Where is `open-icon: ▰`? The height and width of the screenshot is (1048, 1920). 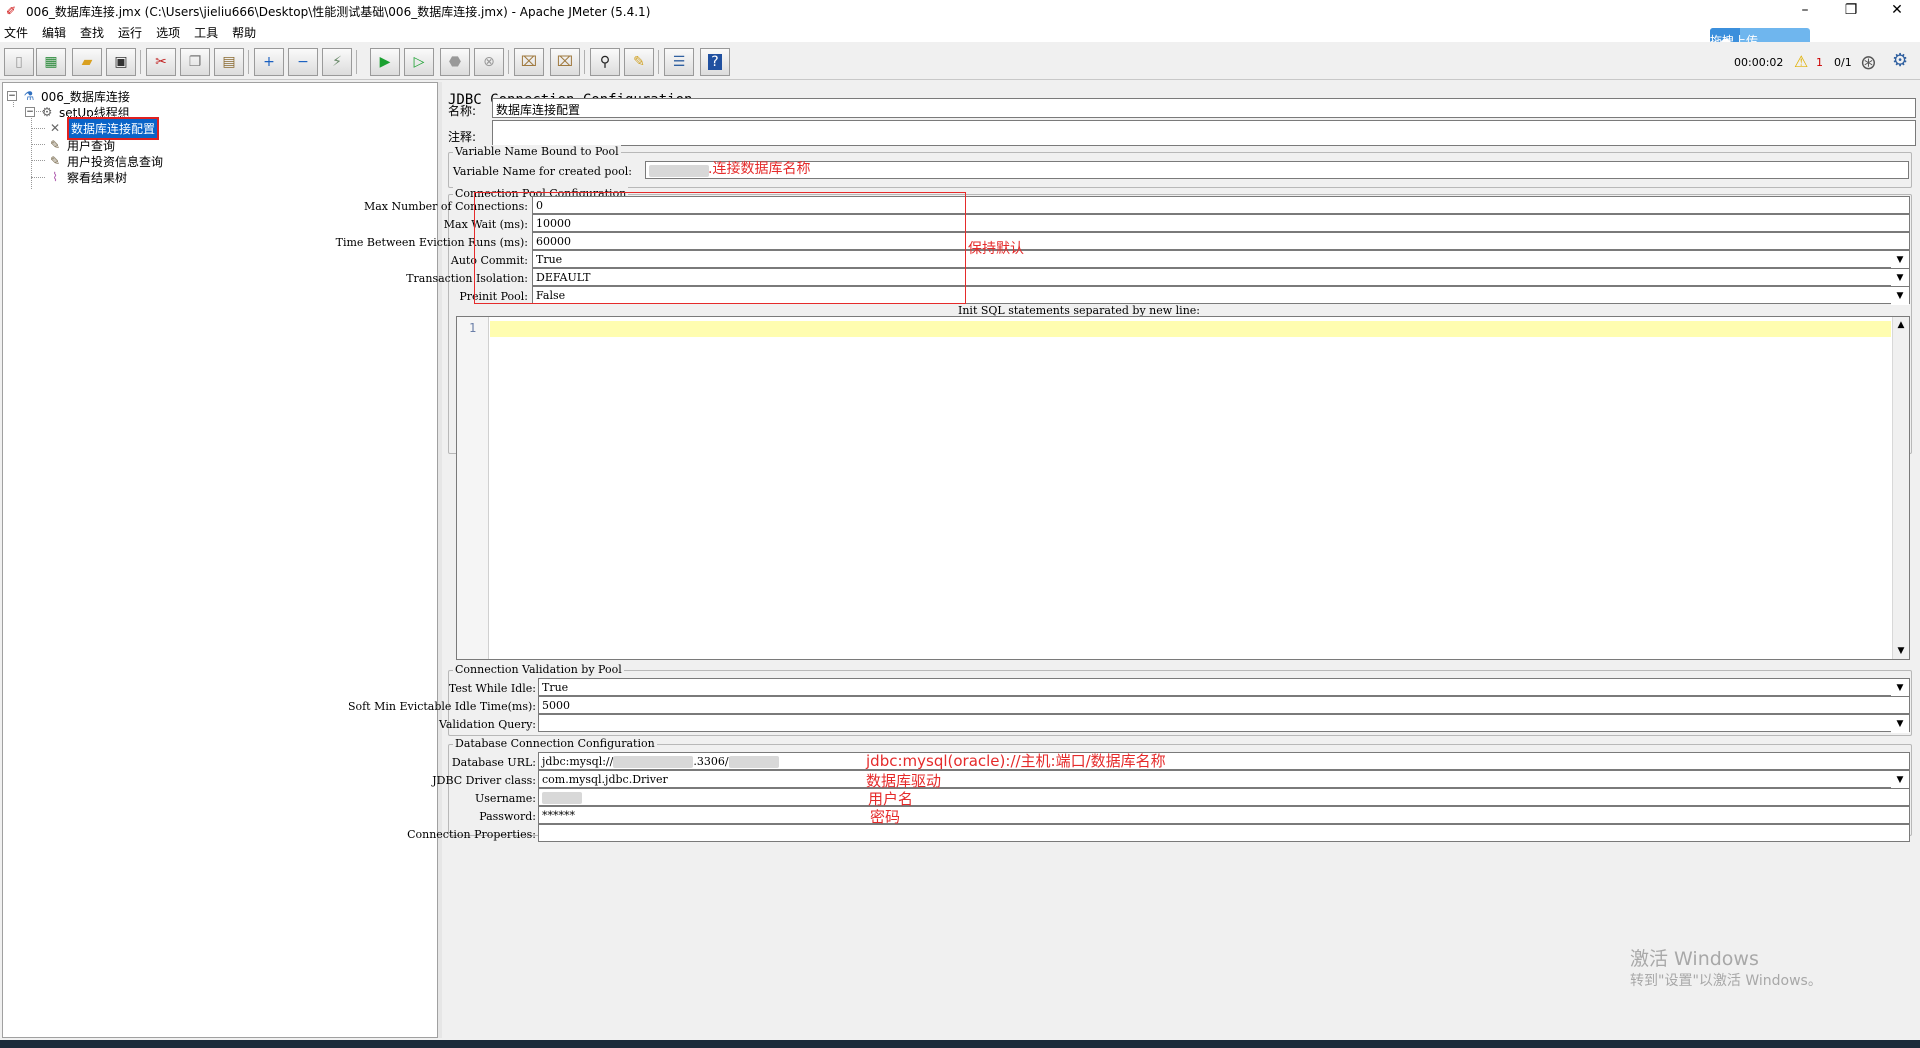
open-icon: ▰ is located at coordinates (87, 62).